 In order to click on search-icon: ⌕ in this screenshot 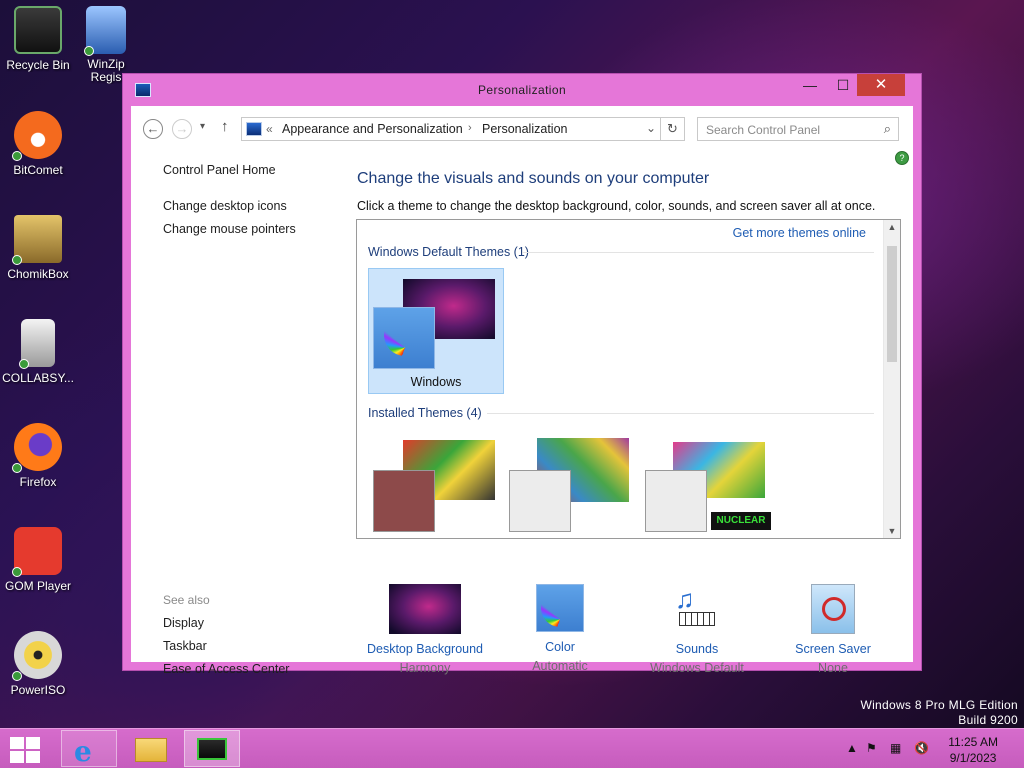, I will do `click(887, 129)`.